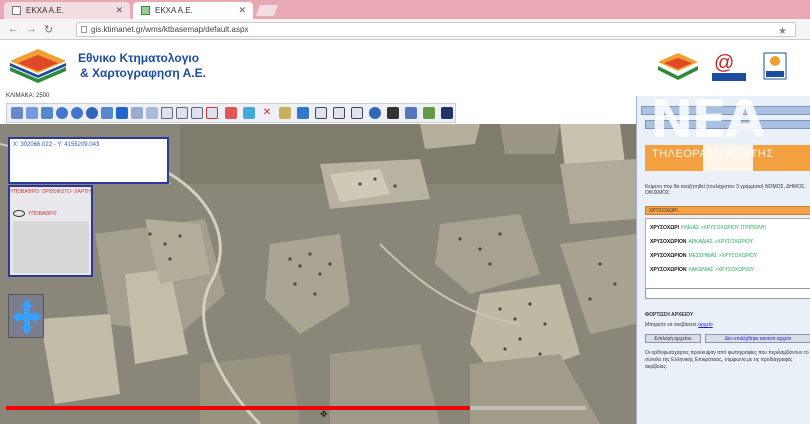  I want to click on draw-polygon-icon, so click(182, 113).